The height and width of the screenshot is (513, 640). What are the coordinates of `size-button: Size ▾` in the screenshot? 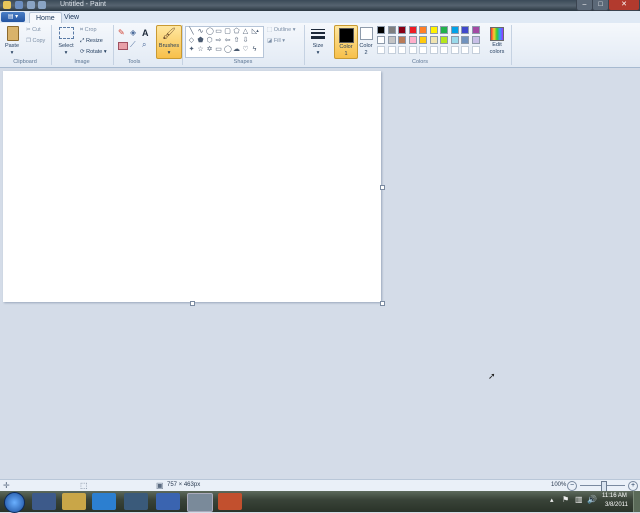 It's located at (318, 41).